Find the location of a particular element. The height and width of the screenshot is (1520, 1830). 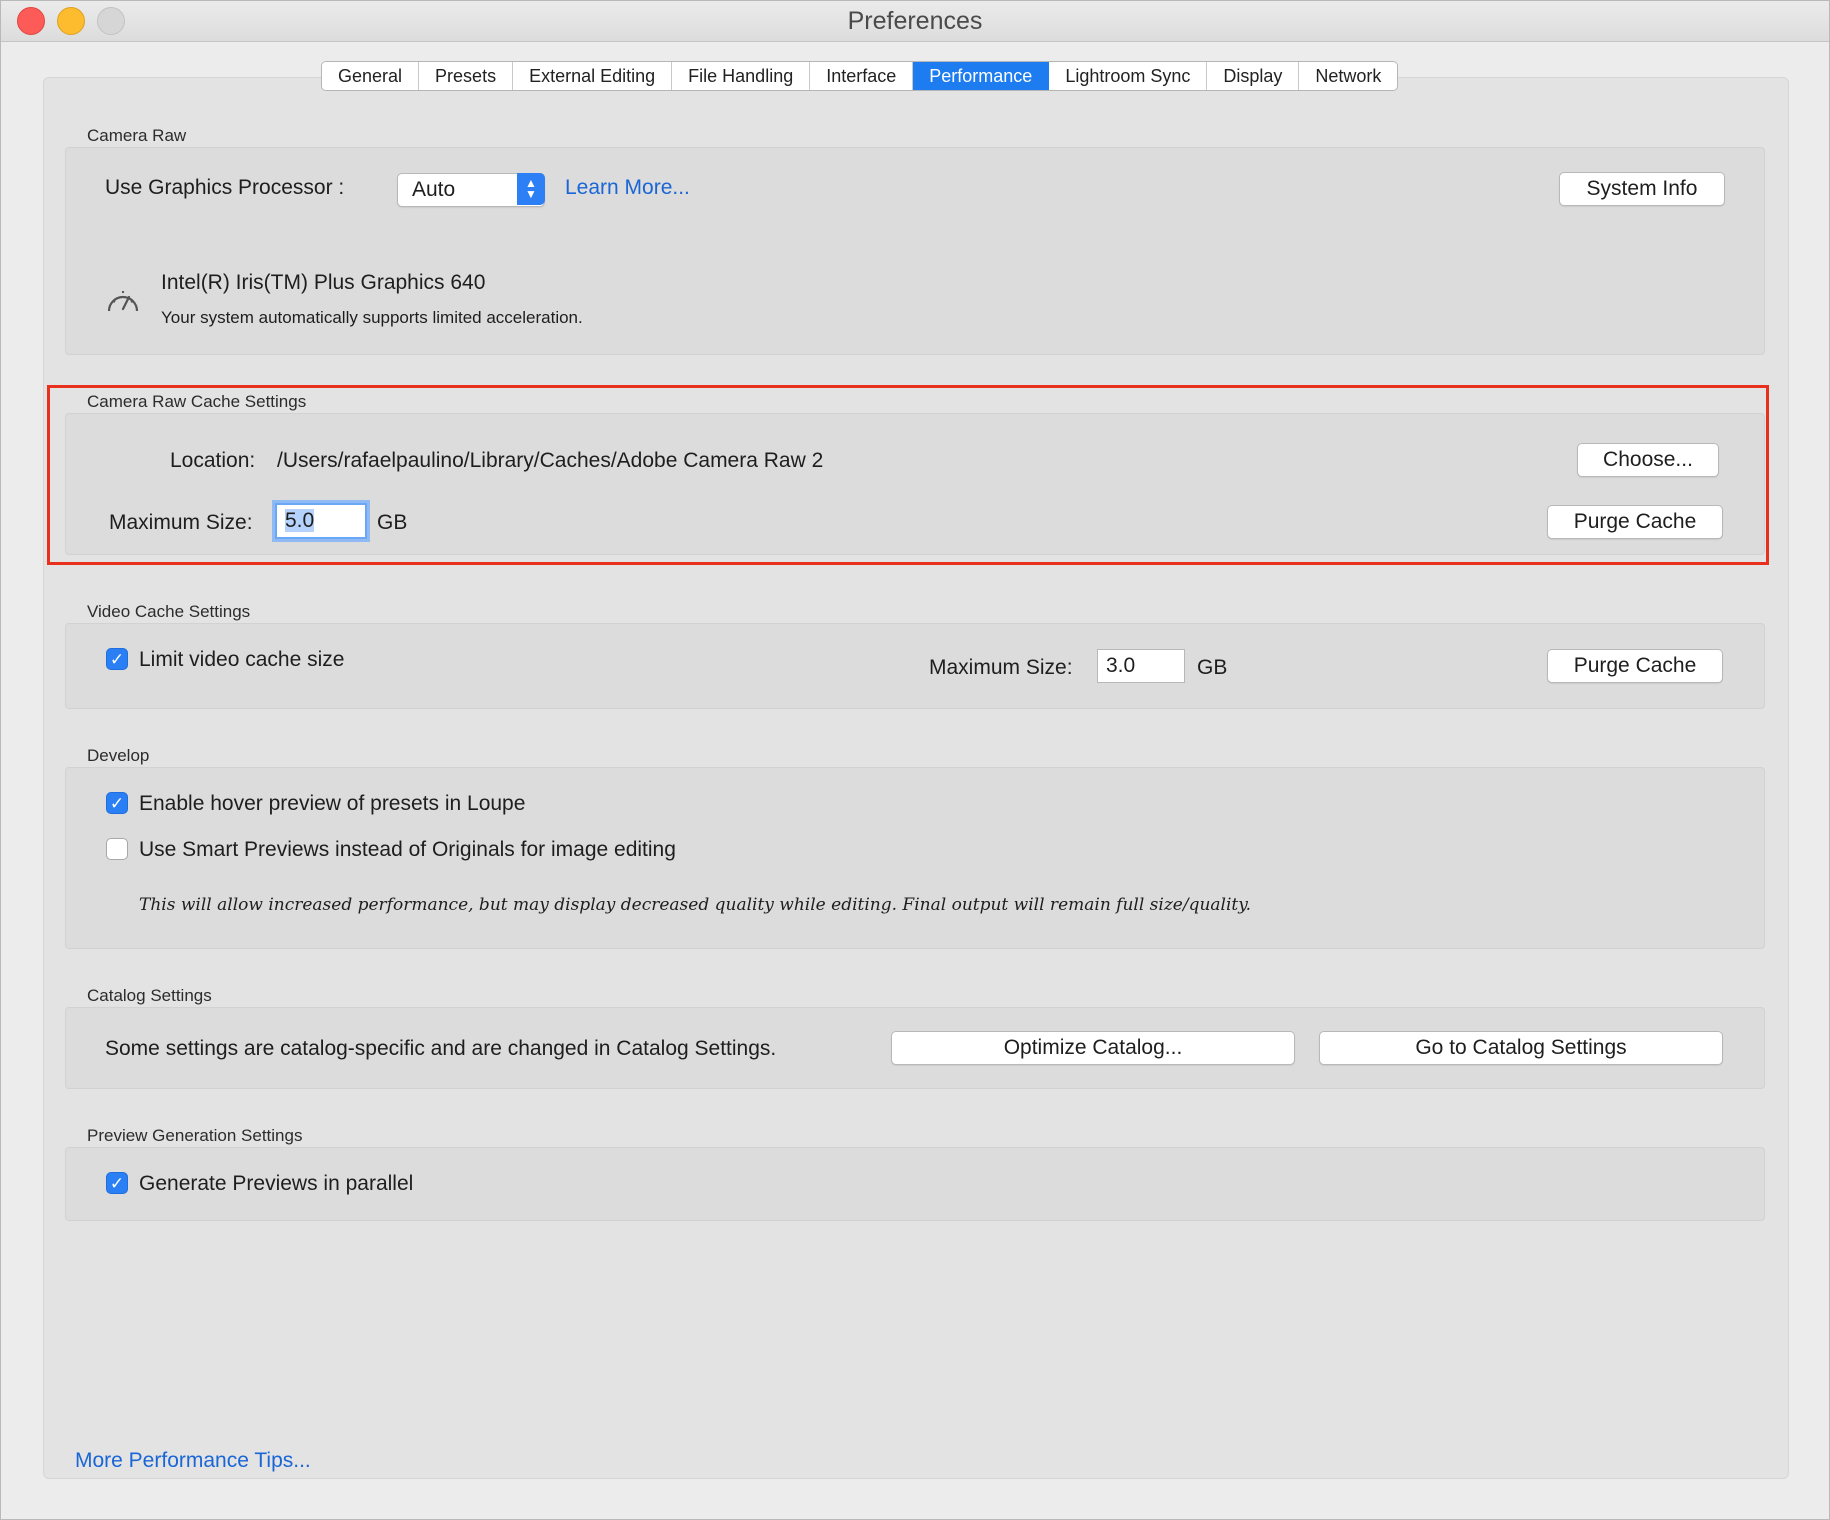

video-max-size-input: 3.0 is located at coordinates (1141, 666).